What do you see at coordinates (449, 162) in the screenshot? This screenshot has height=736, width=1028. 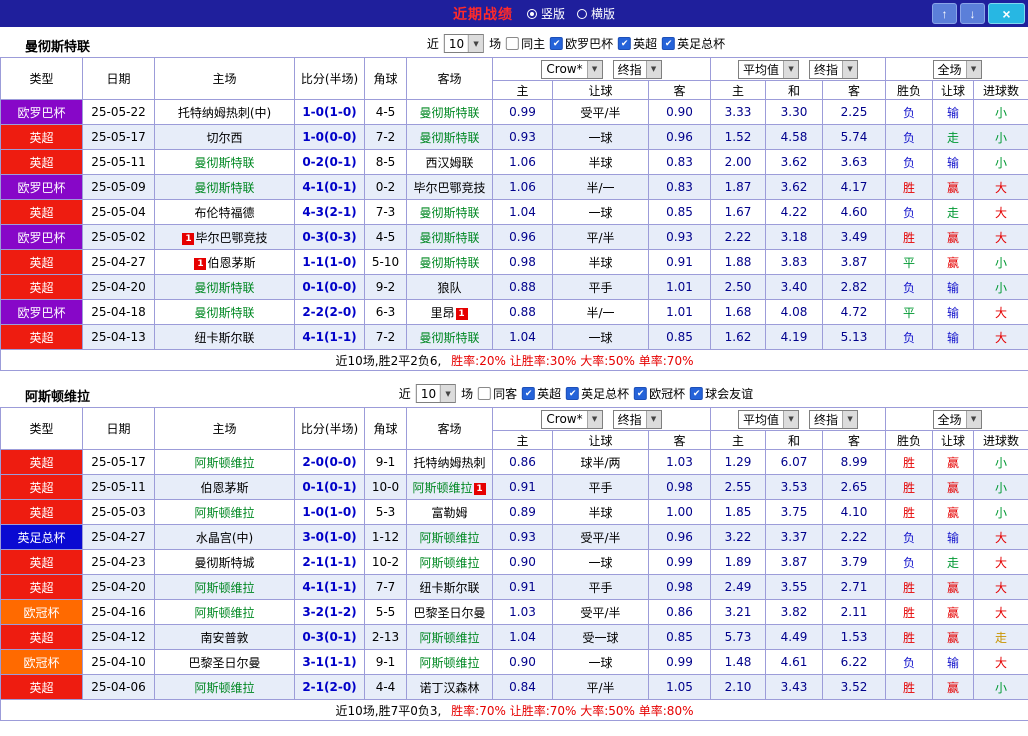 I see `away-team-cell: 西汉姆联` at bounding box center [449, 162].